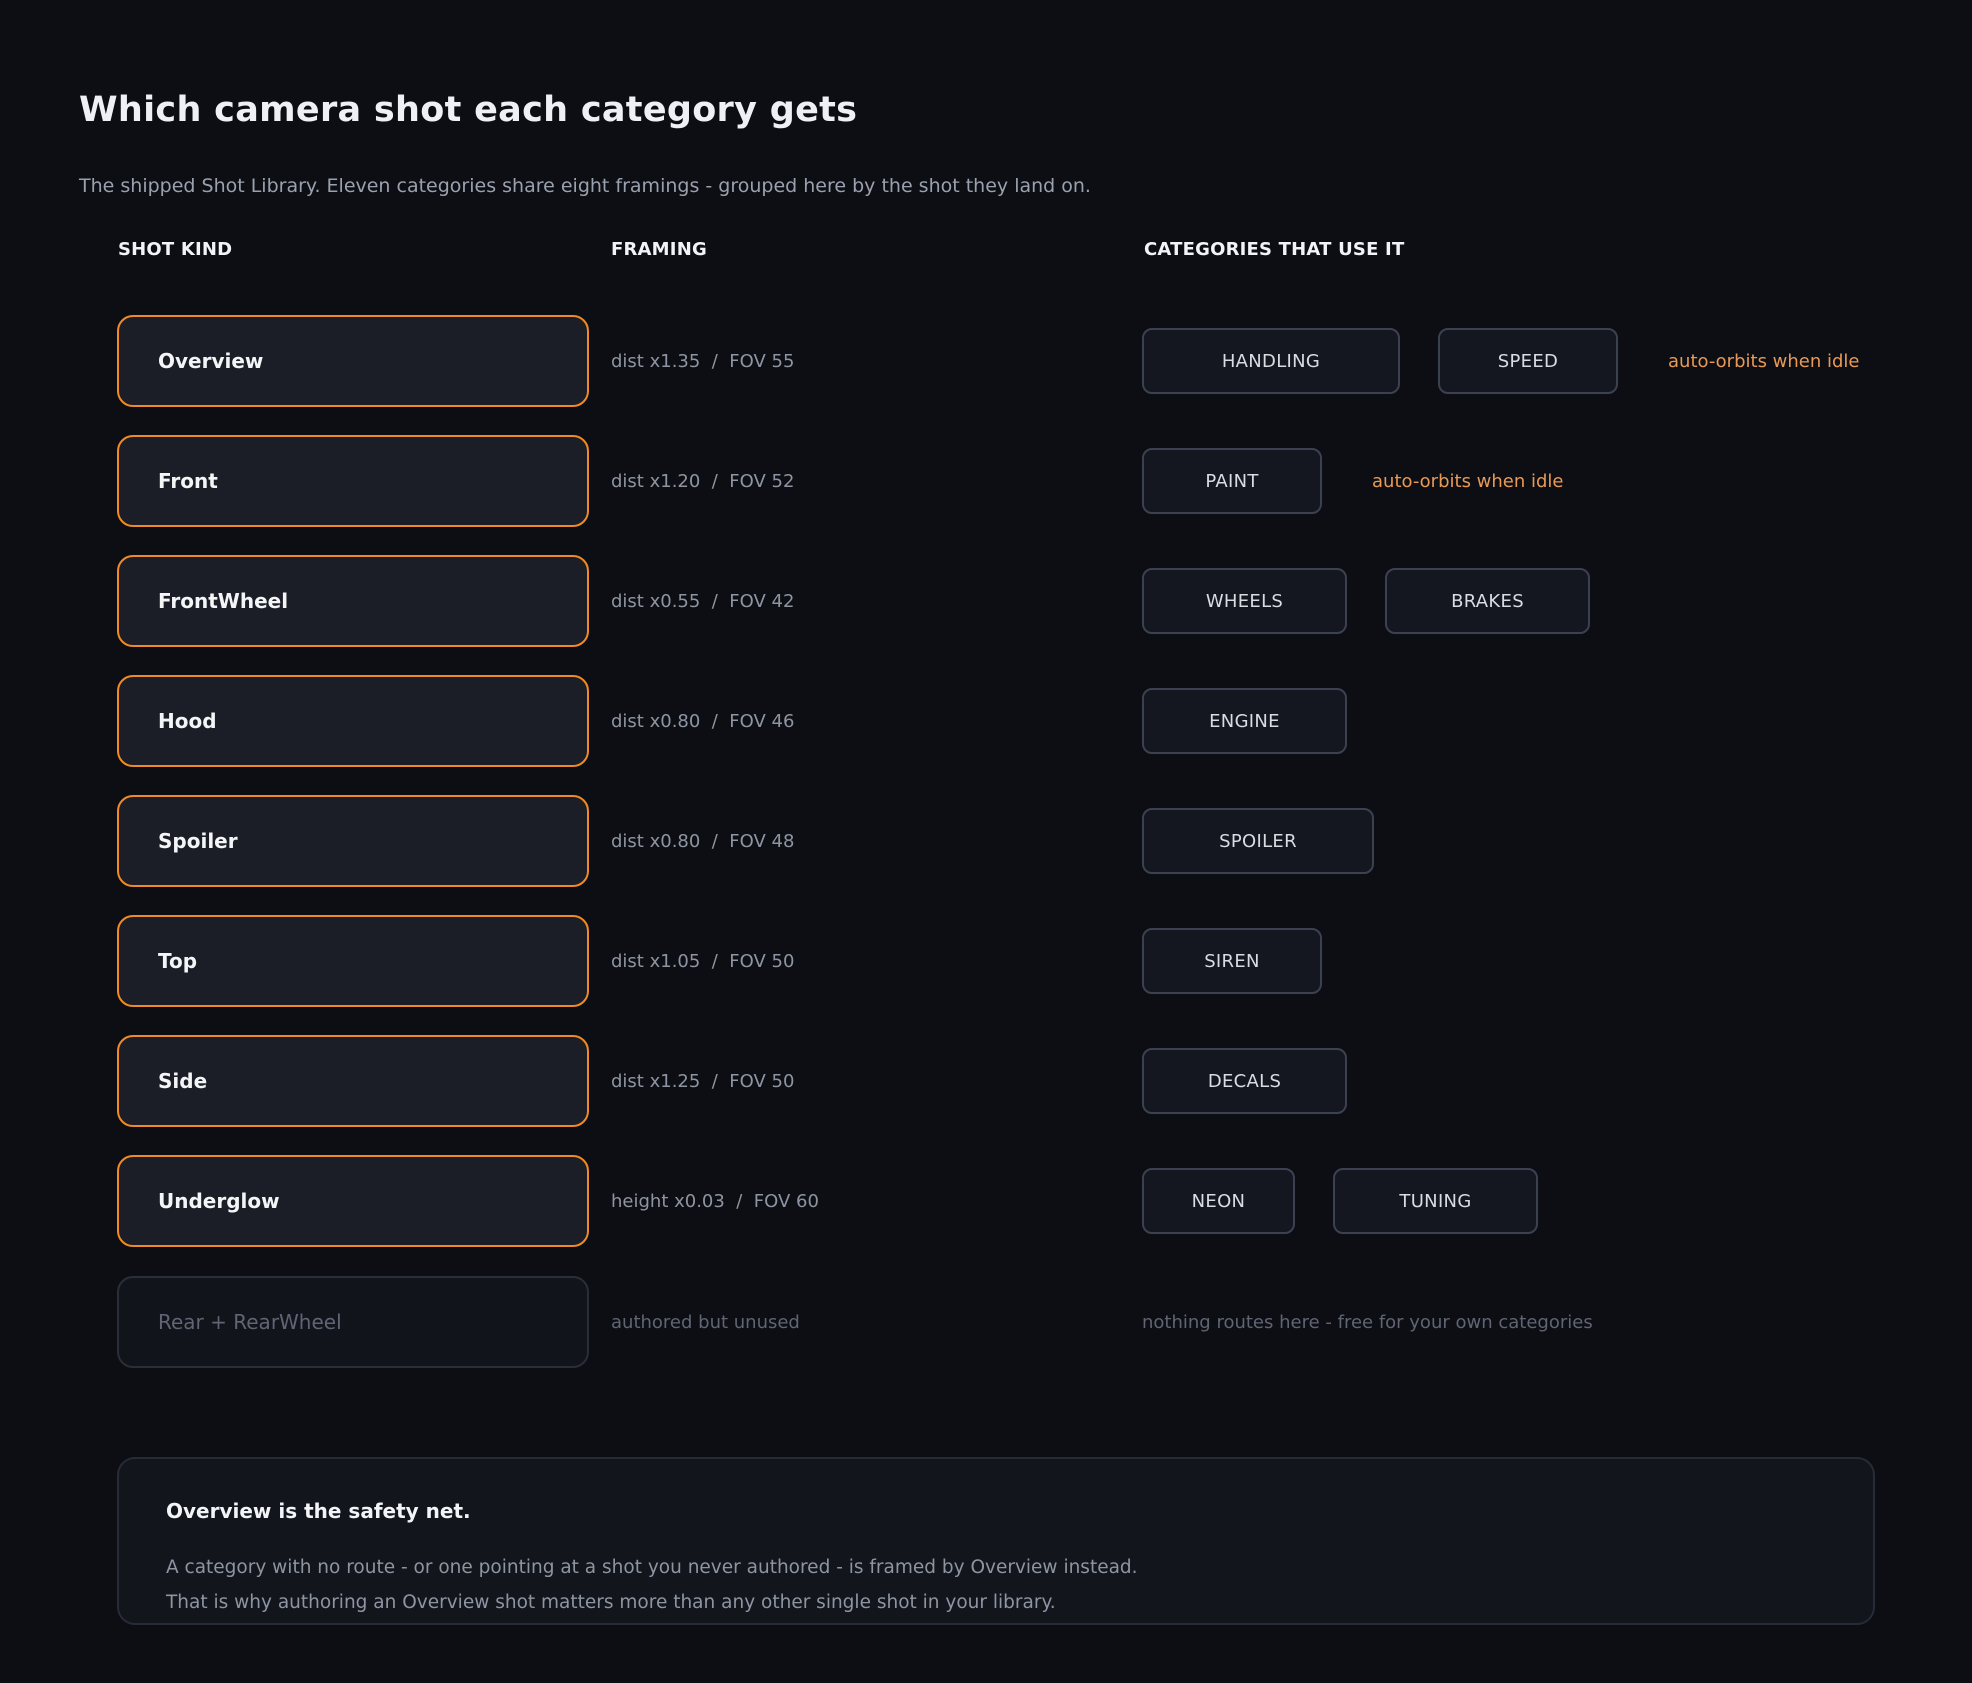 This screenshot has width=1972, height=1683. Describe the element at coordinates (353, 1081) in the screenshot. I see `shot-kind-card: Side` at that location.